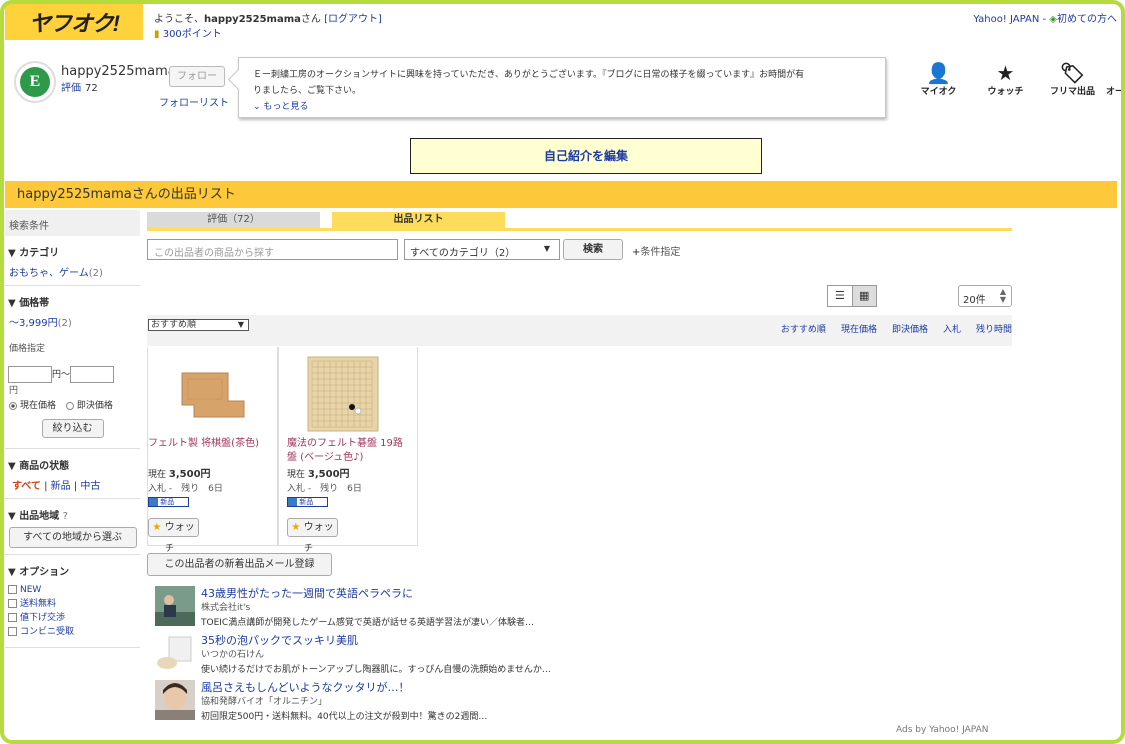  Describe the element at coordinates (35, 82) in the screenshot. I see `avatar: E` at that location.